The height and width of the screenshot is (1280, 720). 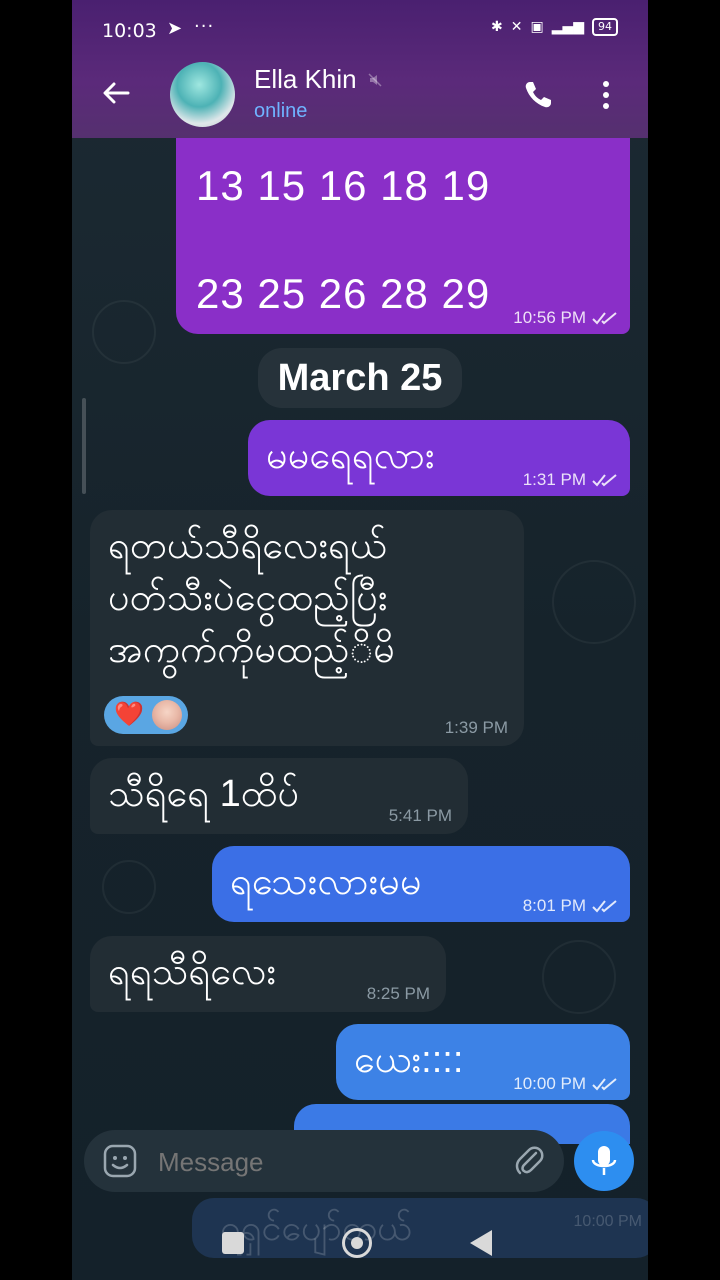 I want to click on home-button, so click(x=357, y=1243).